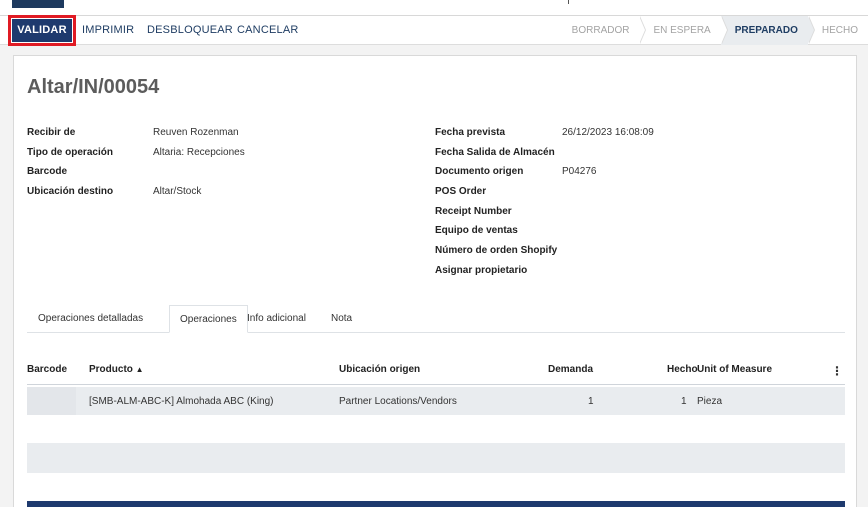 This screenshot has height=507, width=868. What do you see at coordinates (684, 401) in the screenshot?
I see `done-cell: 1` at bounding box center [684, 401].